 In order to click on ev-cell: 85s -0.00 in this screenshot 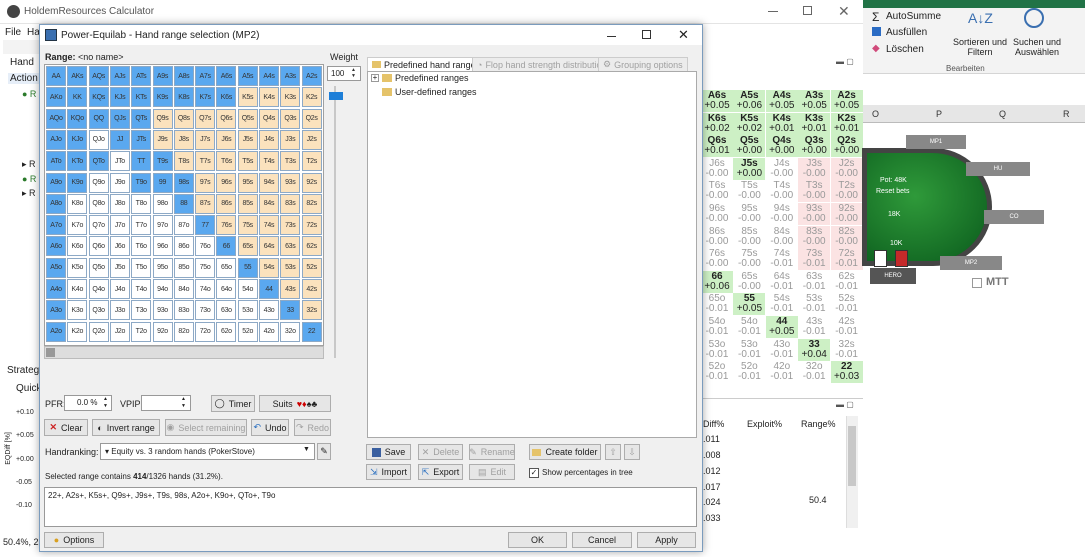, I will do `click(749, 236)`.